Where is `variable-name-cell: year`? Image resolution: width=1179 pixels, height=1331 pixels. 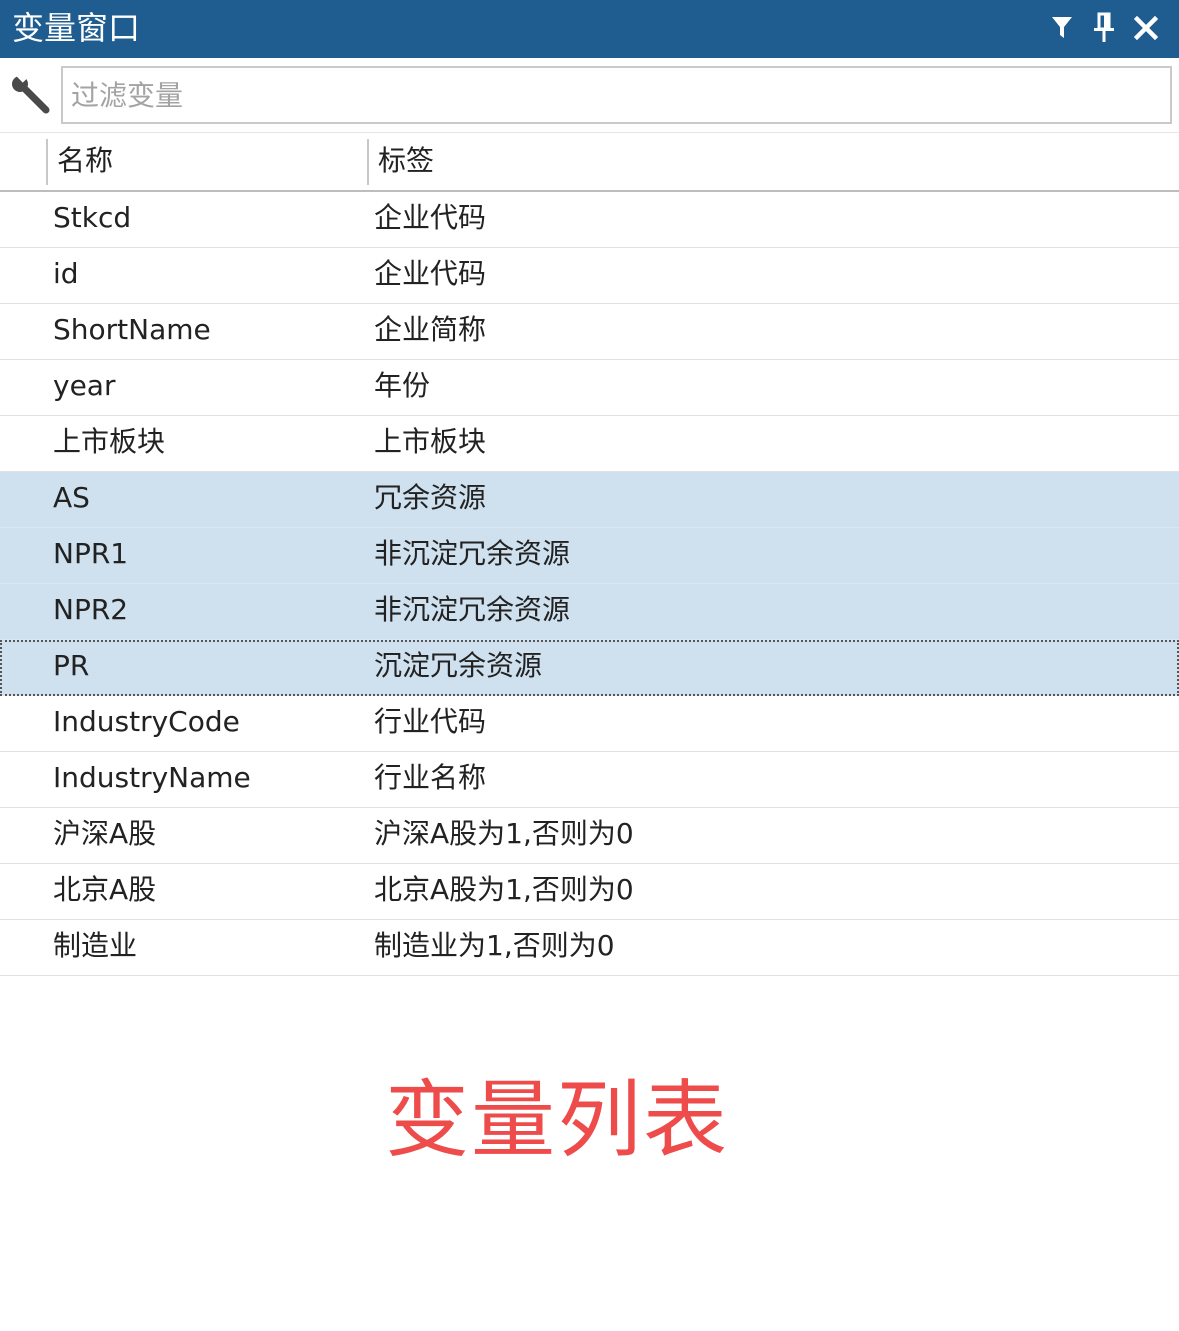 variable-name-cell: year is located at coordinates (84, 385).